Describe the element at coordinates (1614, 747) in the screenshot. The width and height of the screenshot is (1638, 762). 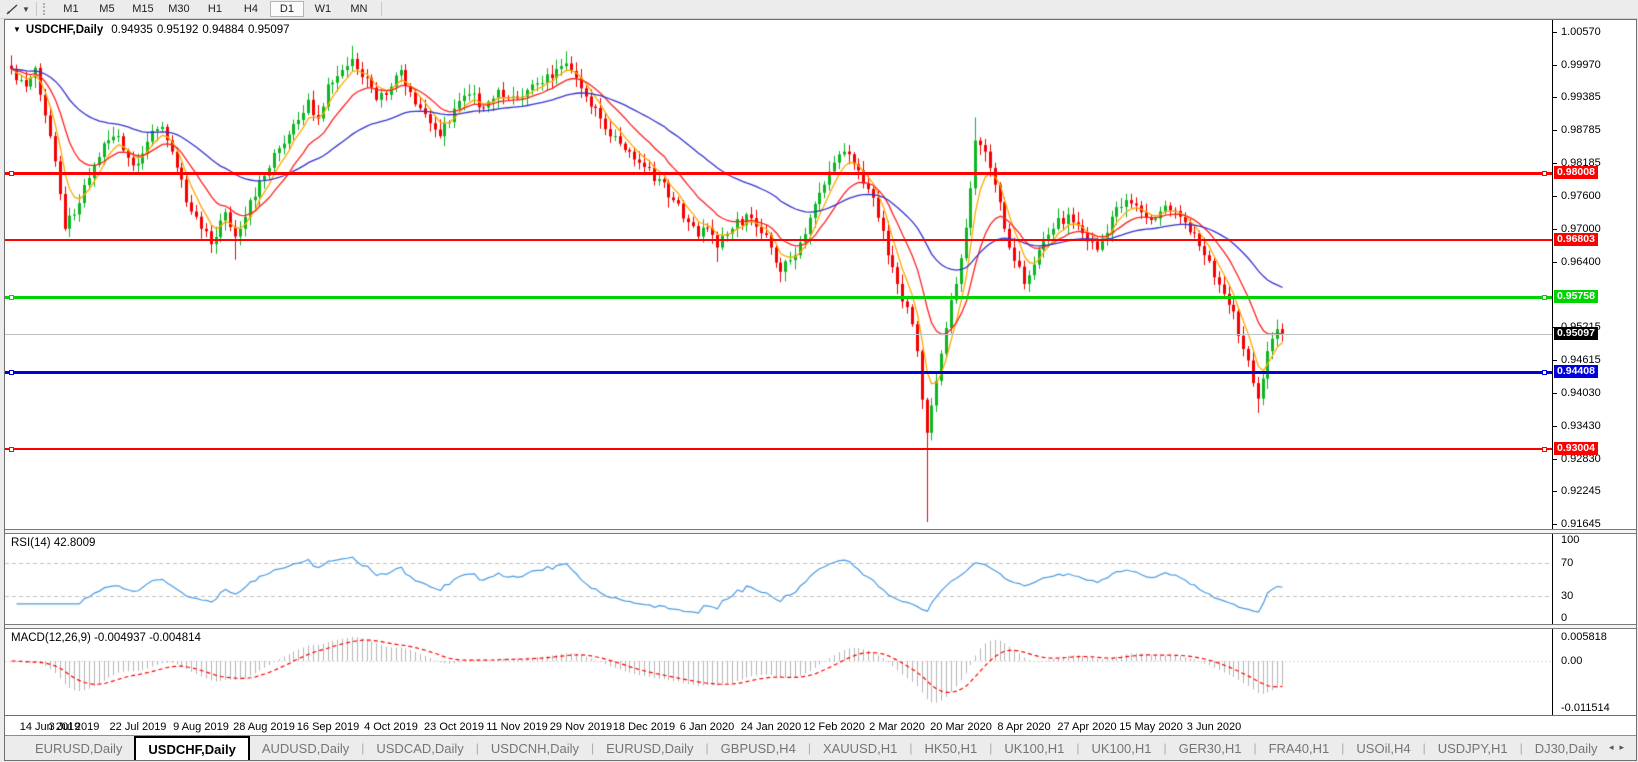
I see `tab-scroll-left-icon: ◂` at that location.